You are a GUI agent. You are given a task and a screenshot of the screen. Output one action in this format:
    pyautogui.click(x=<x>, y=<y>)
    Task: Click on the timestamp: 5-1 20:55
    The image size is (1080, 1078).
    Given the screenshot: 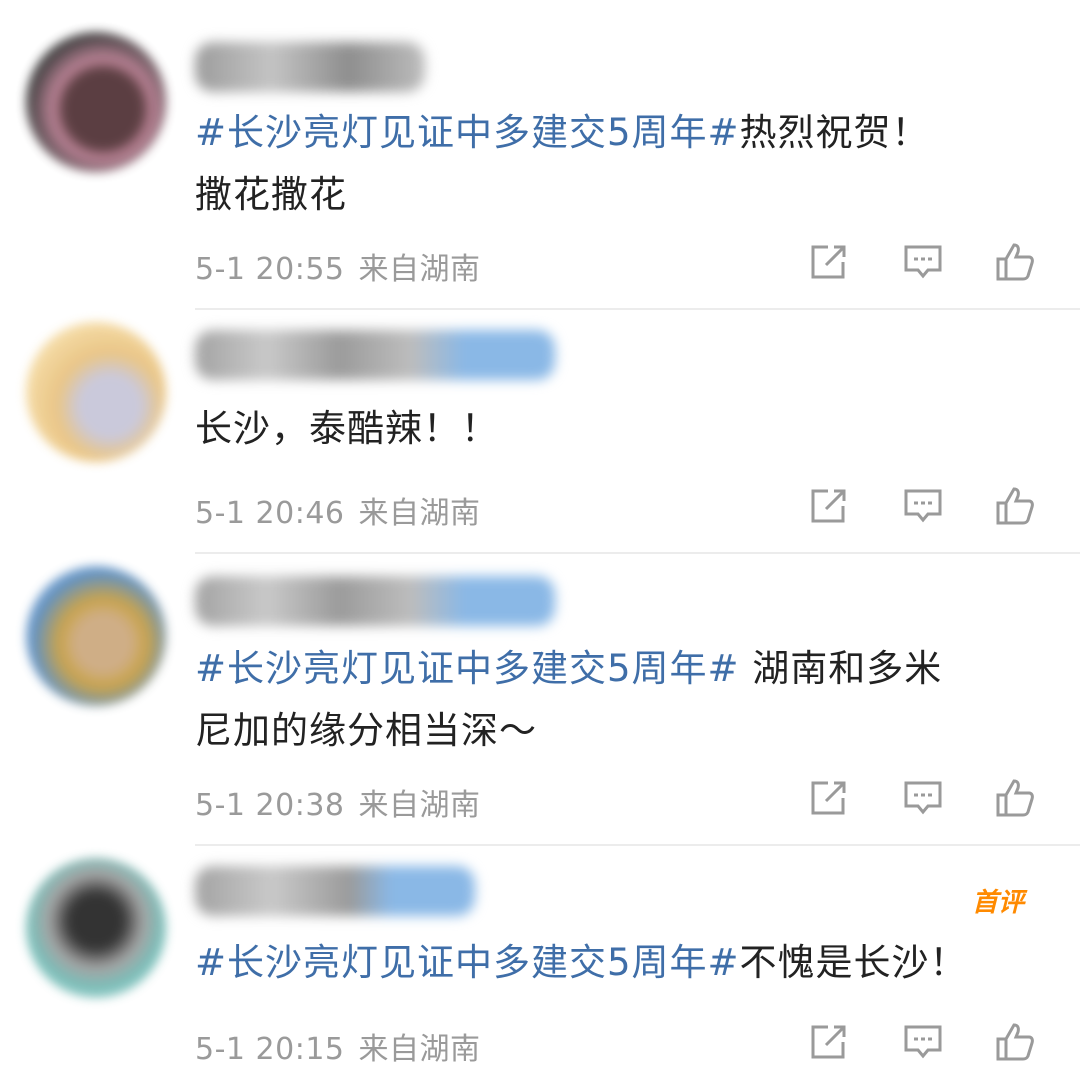 What is the action you would take?
    pyautogui.click(x=270, y=269)
    